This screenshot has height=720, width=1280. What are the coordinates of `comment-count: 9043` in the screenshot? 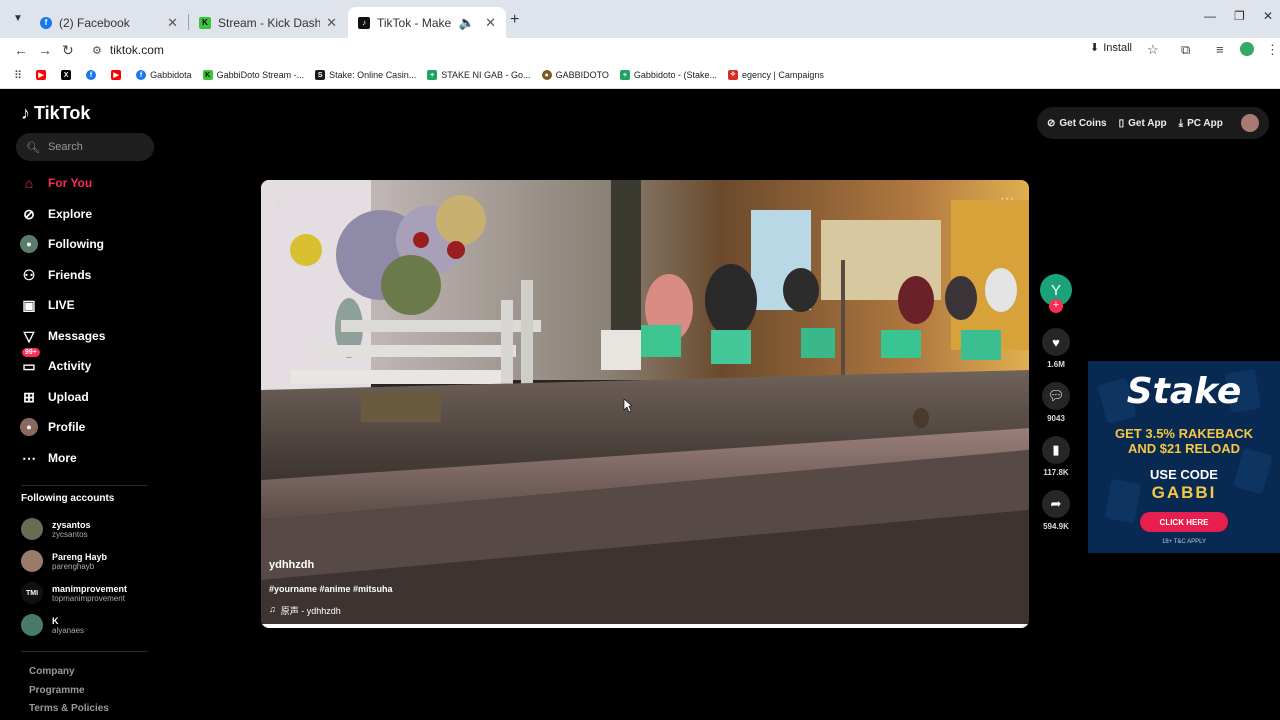 It's located at (1056, 418).